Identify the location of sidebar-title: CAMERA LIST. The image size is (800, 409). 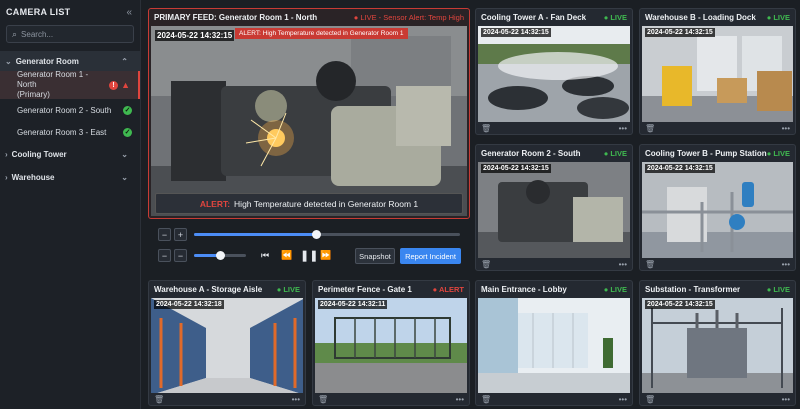
(38, 12).